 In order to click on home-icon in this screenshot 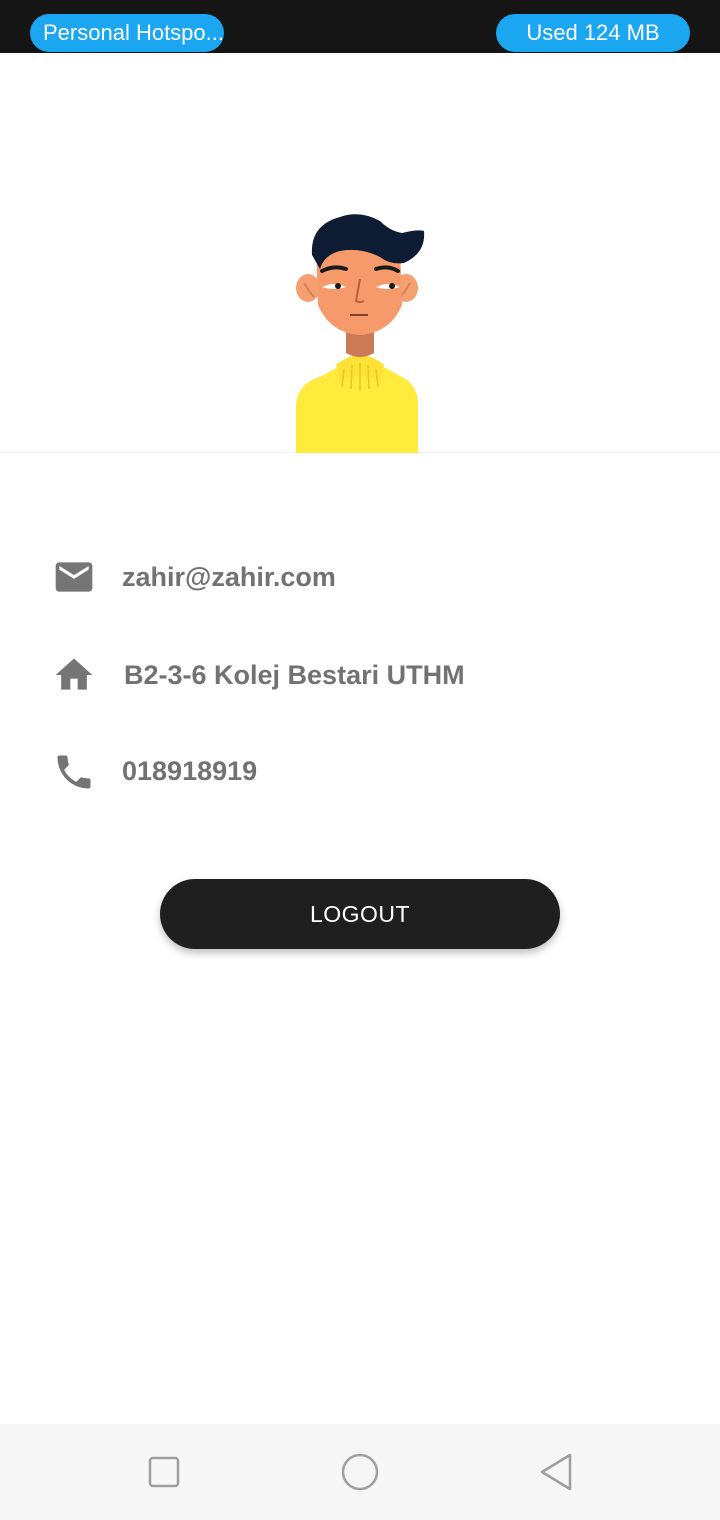, I will do `click(74, 674)`.